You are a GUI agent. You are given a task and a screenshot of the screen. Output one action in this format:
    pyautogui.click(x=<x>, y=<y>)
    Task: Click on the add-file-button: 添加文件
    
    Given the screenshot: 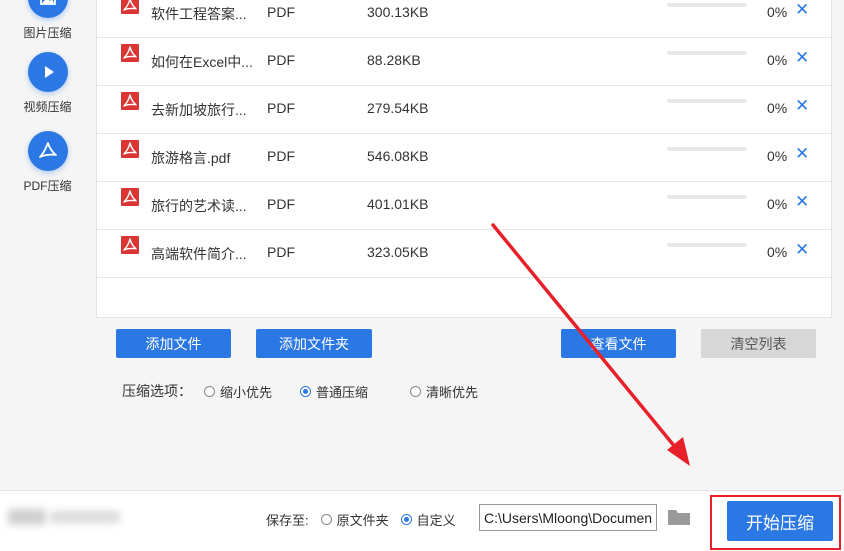 What is the action you would take?
    pyautogui.click(x=173, y=343)
    